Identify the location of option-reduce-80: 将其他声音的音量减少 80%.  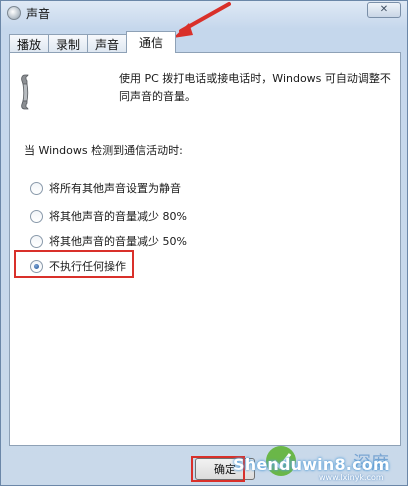
(108, 216).